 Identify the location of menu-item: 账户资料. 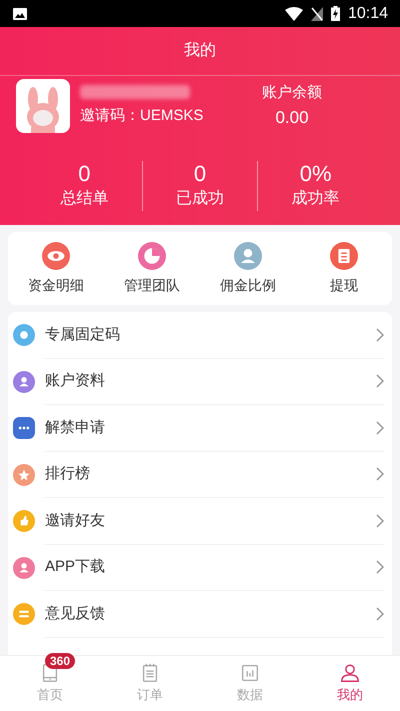
(200, 381).